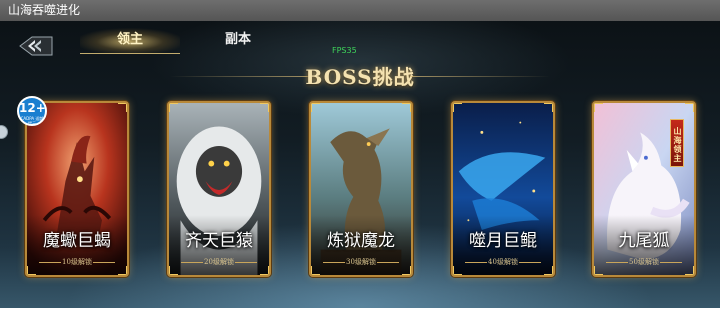  I want to click on window-title: 山海吞噬进化, so click(360, 10).